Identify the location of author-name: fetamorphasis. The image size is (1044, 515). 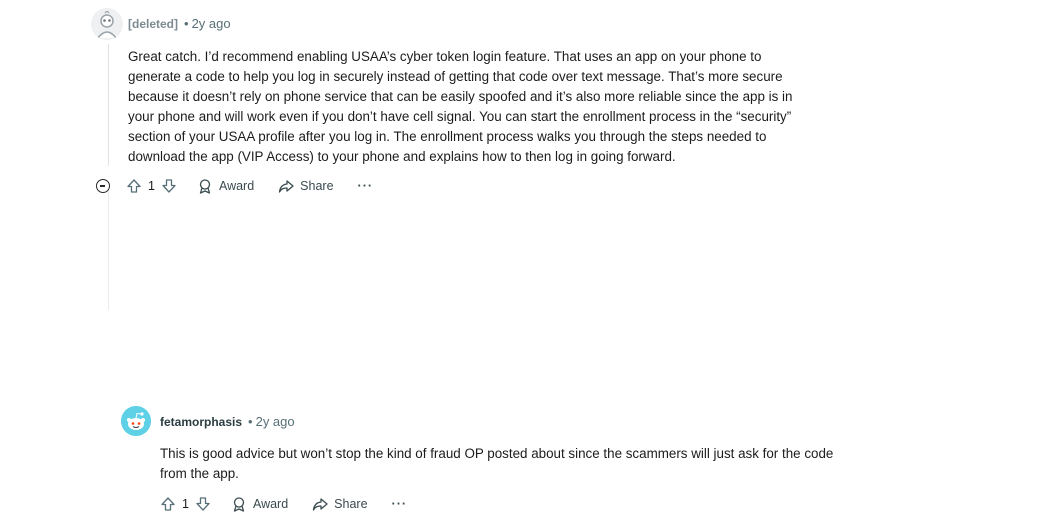
(201, 422).